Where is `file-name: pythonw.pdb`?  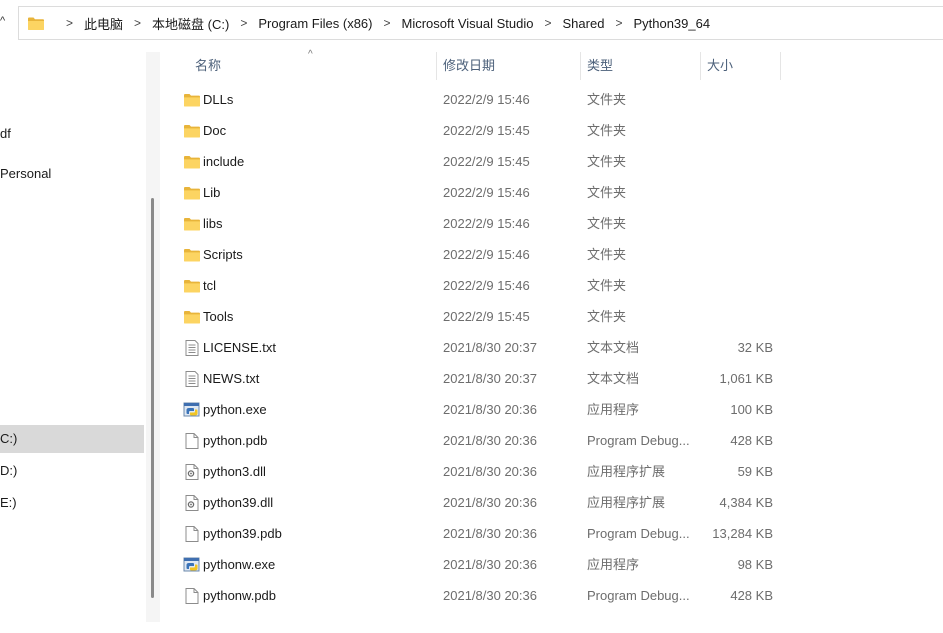
file-name: pythonw.pdb is located at coordinates (240, 595).